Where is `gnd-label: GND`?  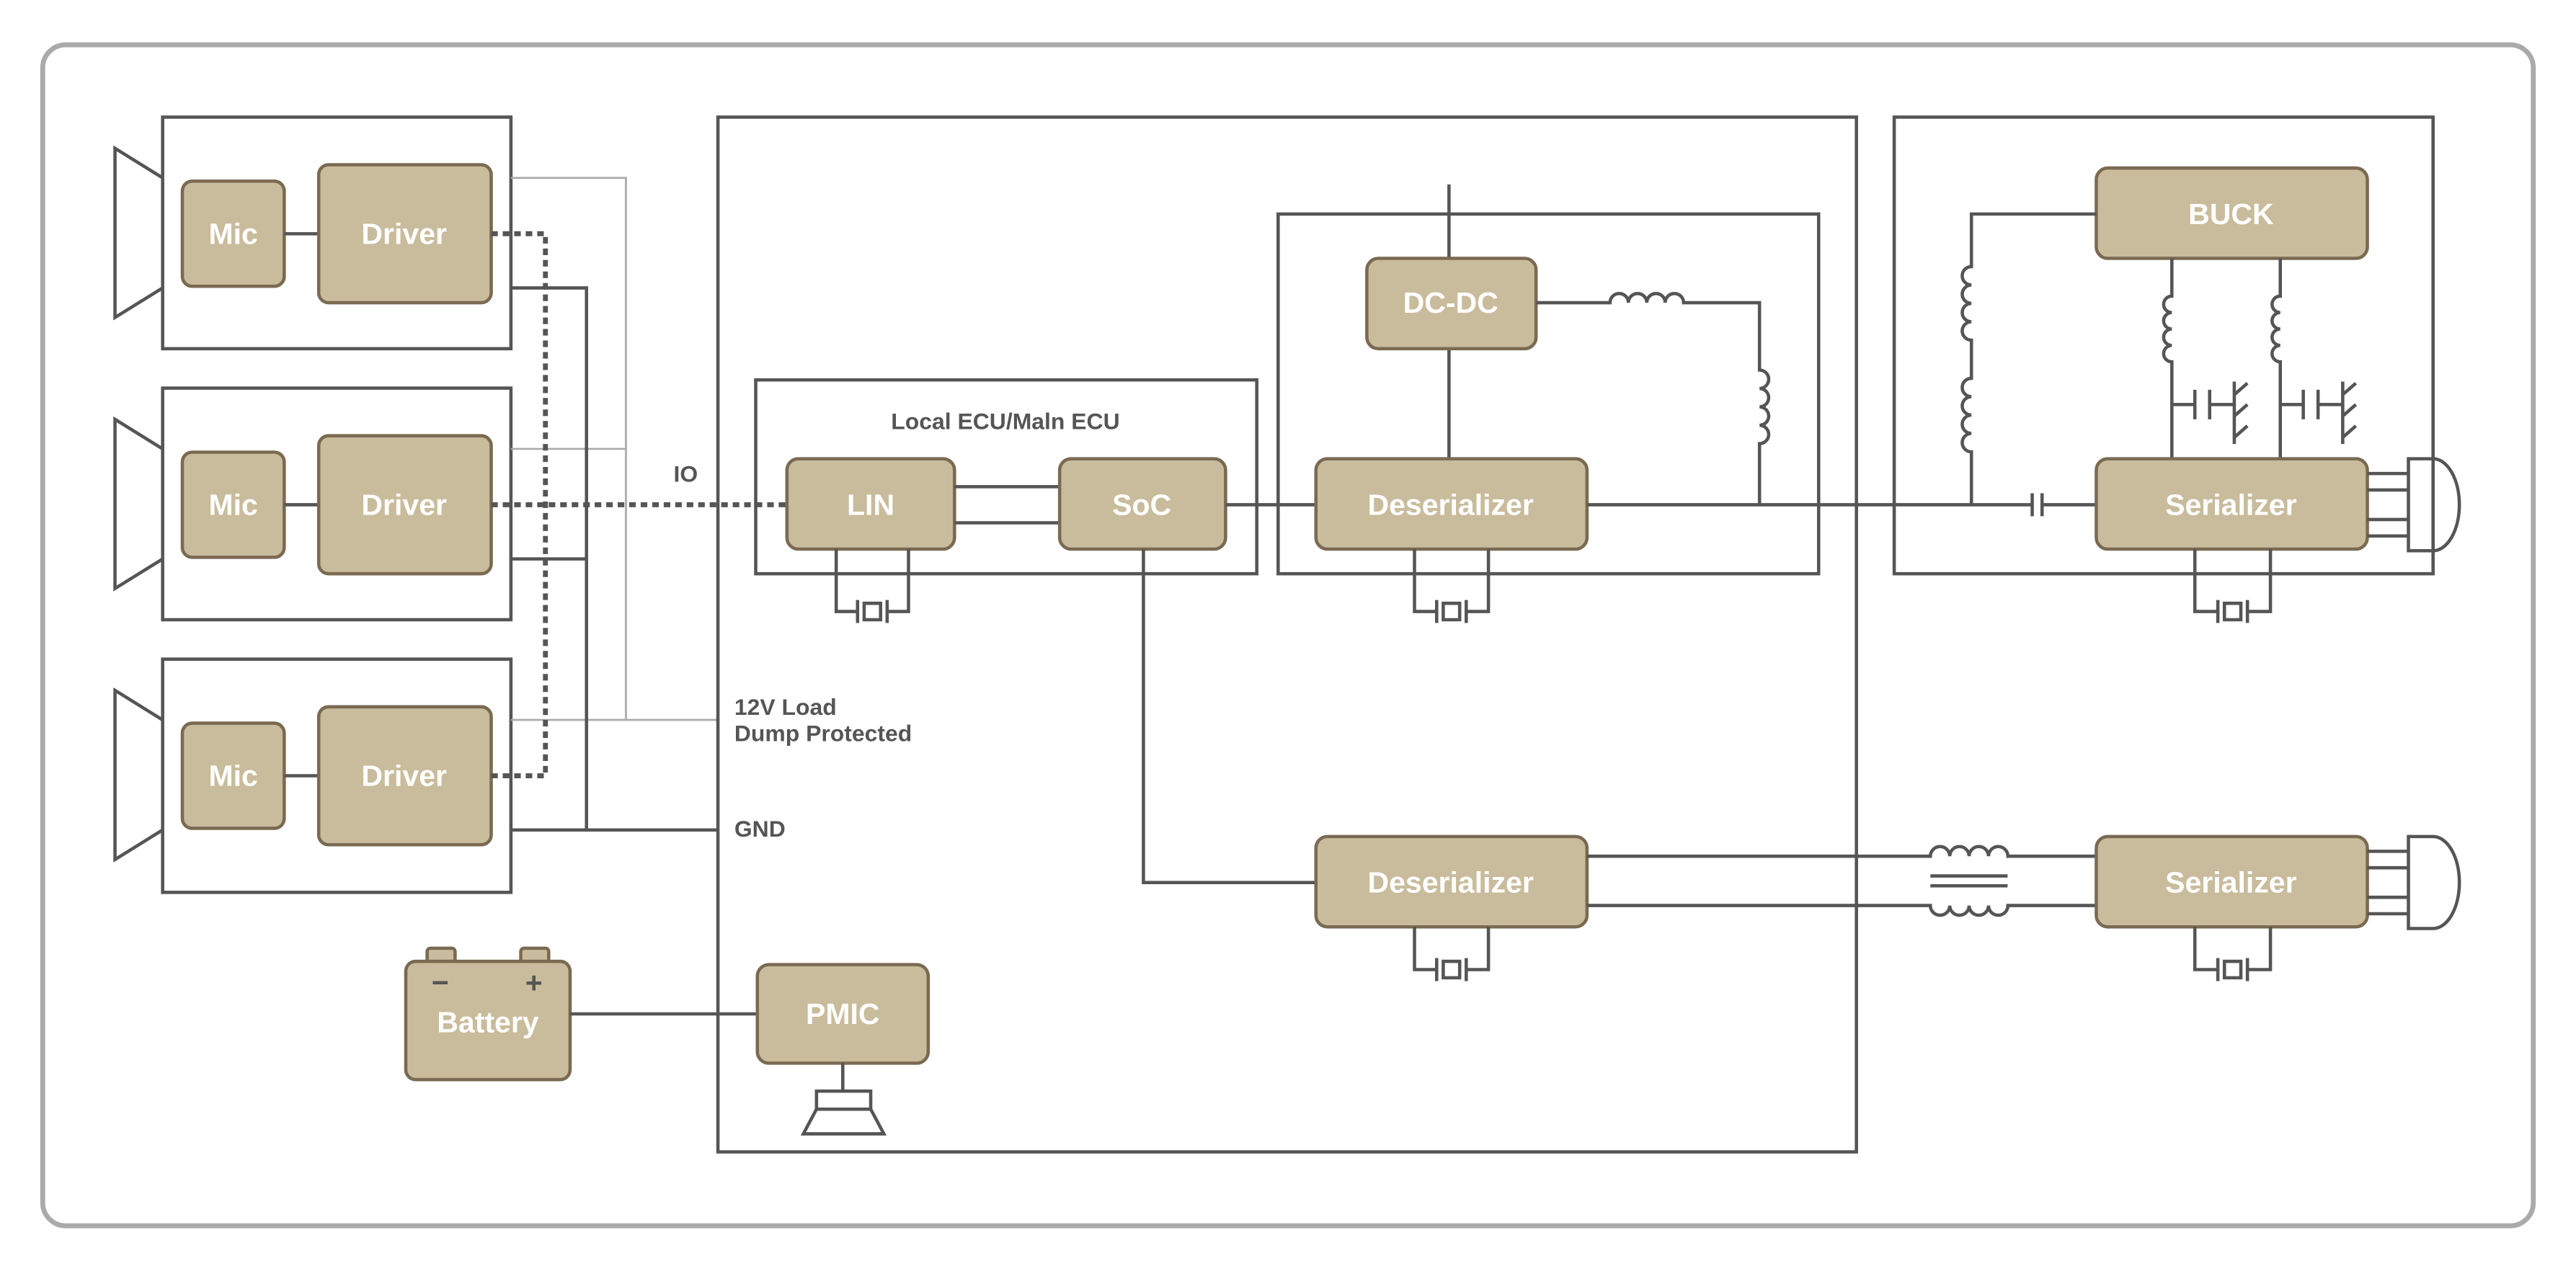 gnd-label: GND is located at coordinates (760, 829).